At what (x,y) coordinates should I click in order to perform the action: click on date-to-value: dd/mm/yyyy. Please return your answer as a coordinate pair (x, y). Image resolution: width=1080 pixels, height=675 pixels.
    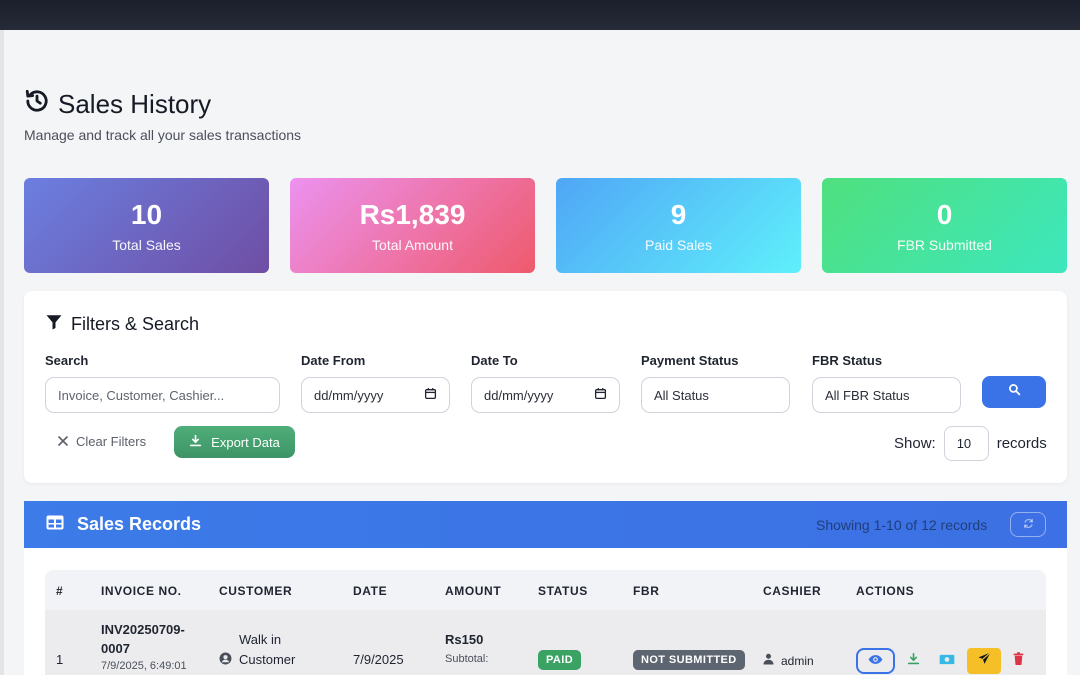
    Looking at the image, I should click on (519, 395).